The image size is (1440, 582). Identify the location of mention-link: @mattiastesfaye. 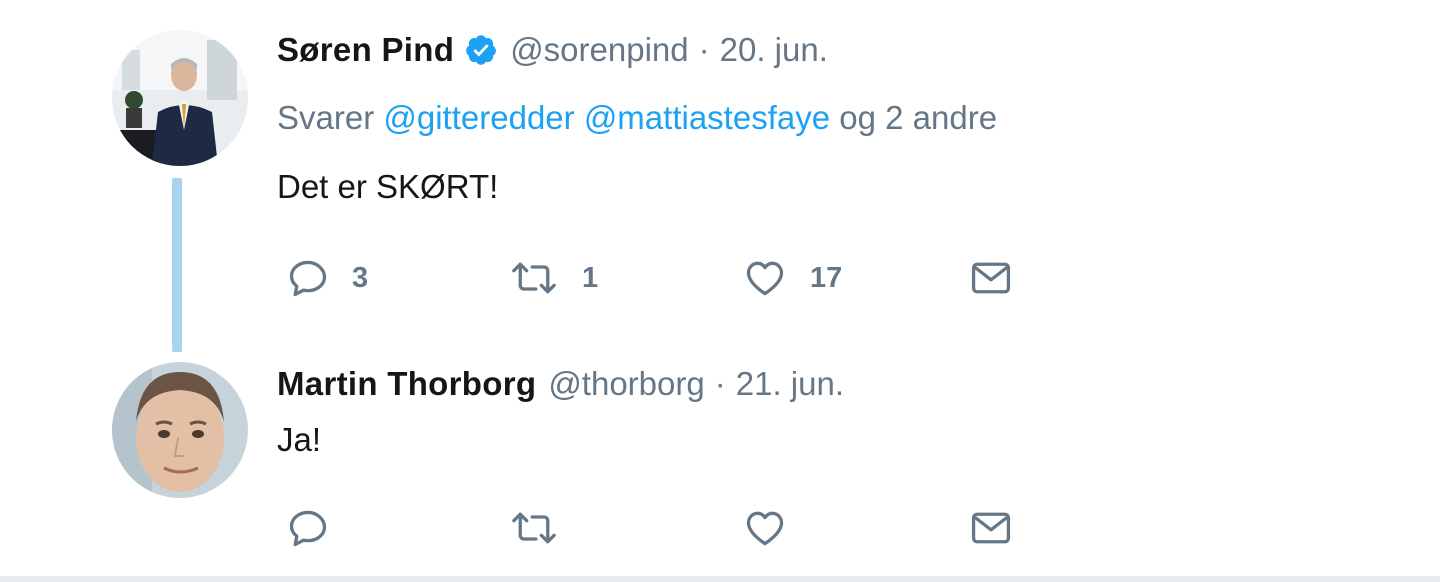
(707, 117).